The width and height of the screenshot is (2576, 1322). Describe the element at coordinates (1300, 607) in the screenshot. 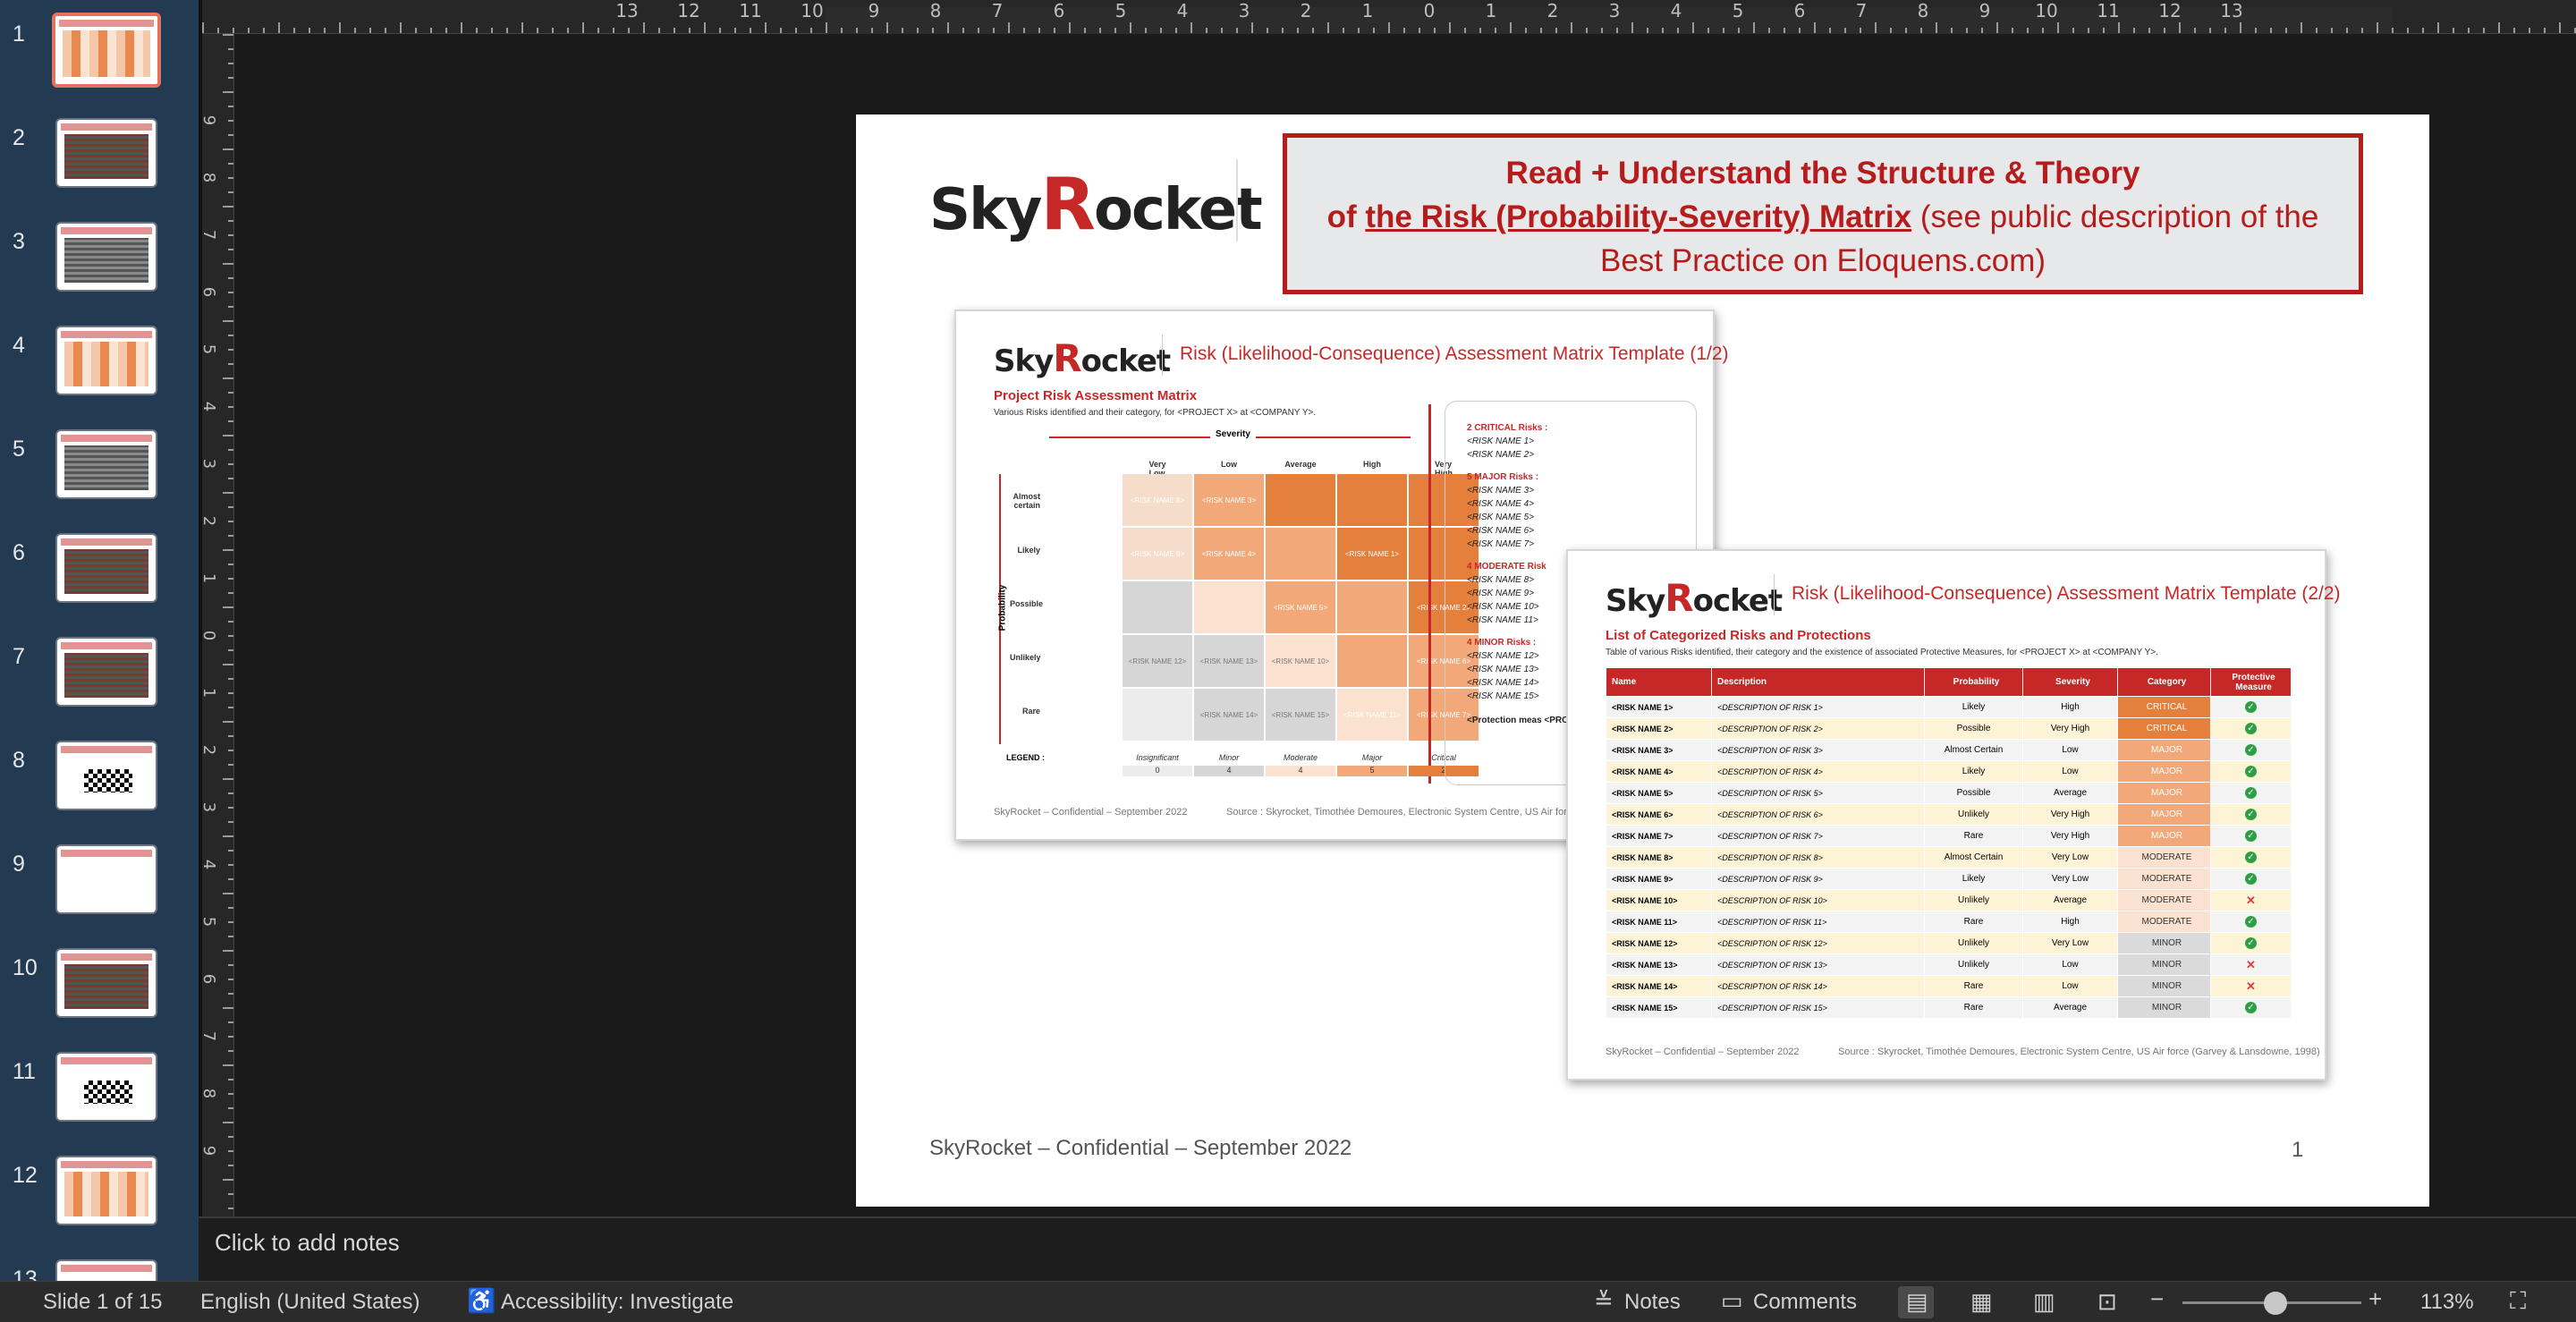

I see `matrix-cell: <RISK NAME 5>` at that location.